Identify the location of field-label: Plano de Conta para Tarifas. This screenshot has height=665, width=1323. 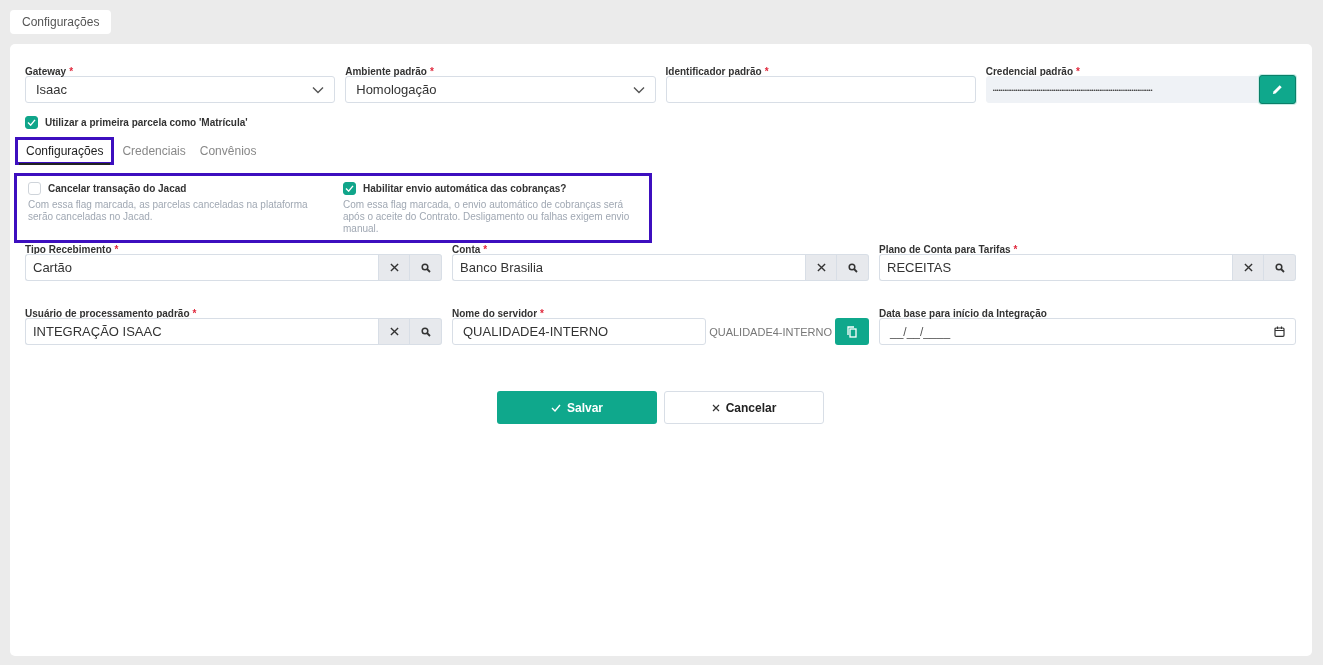
(945, 250).